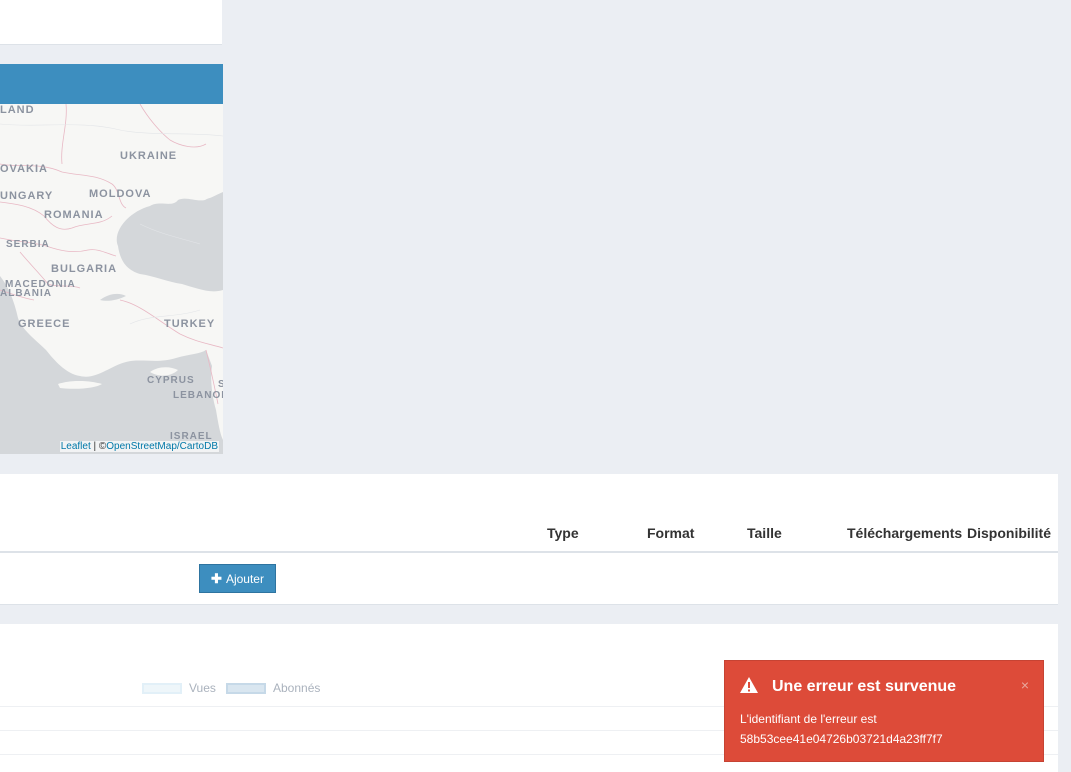 This screenshot has height=772, width=1071. What do you see at coordinates (44, 324) in the screenshot?
I see `map-label: GREECE` at bounding box center [44, 324].